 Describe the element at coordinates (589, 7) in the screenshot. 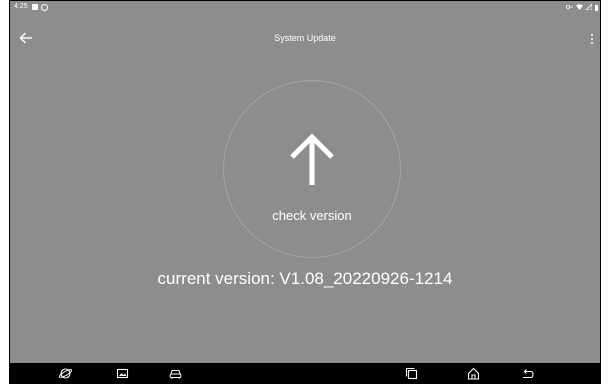

I see `signal-icon` at that location.